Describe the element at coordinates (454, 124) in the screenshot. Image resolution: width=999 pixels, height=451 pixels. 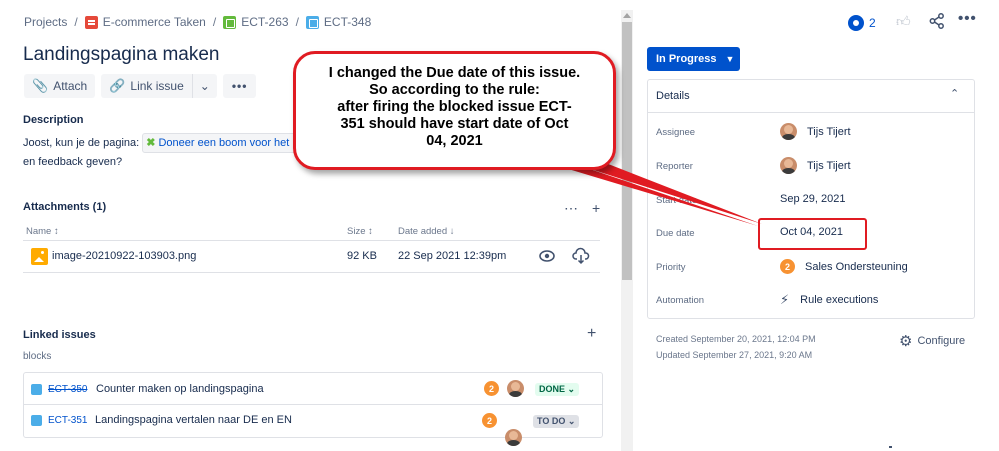
I see `annotation-line: 351 should have start date of Oct` at that location.